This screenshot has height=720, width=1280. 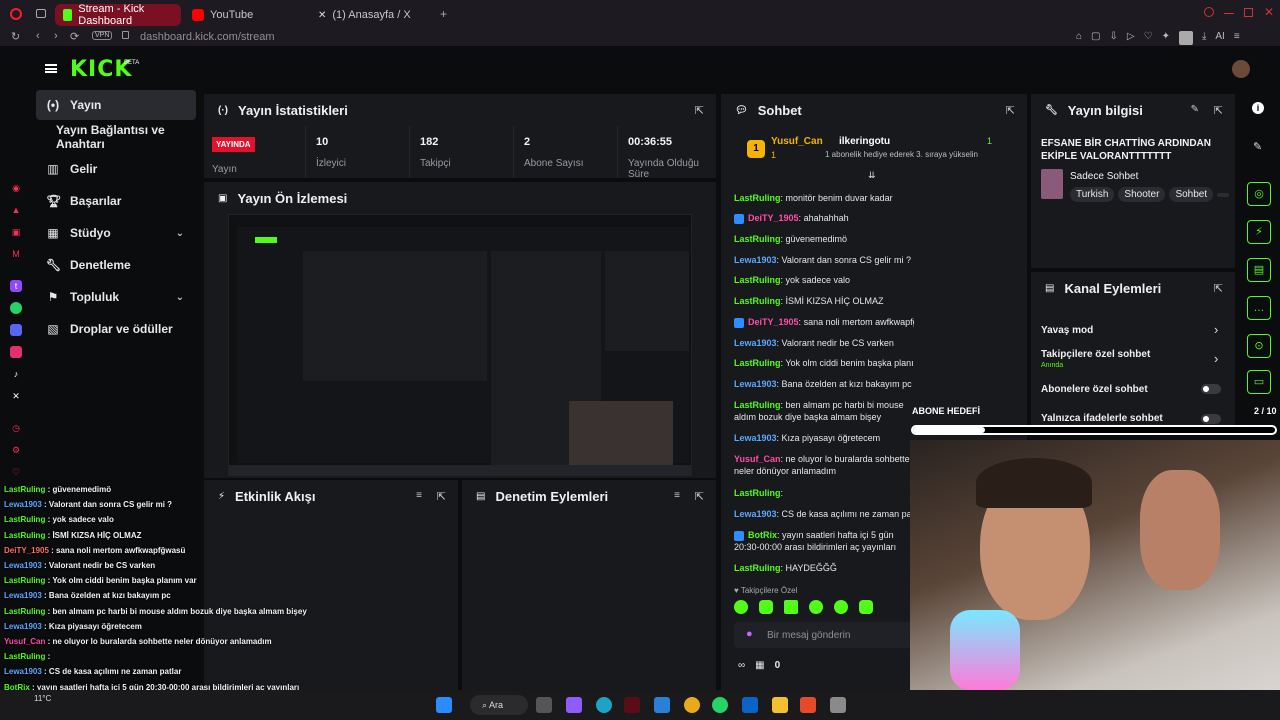 What do you see at coordinates (16, 472) in the screenshot?
I see `opera-rail-heart-icon: ♡` at bounding box center [16, 472].